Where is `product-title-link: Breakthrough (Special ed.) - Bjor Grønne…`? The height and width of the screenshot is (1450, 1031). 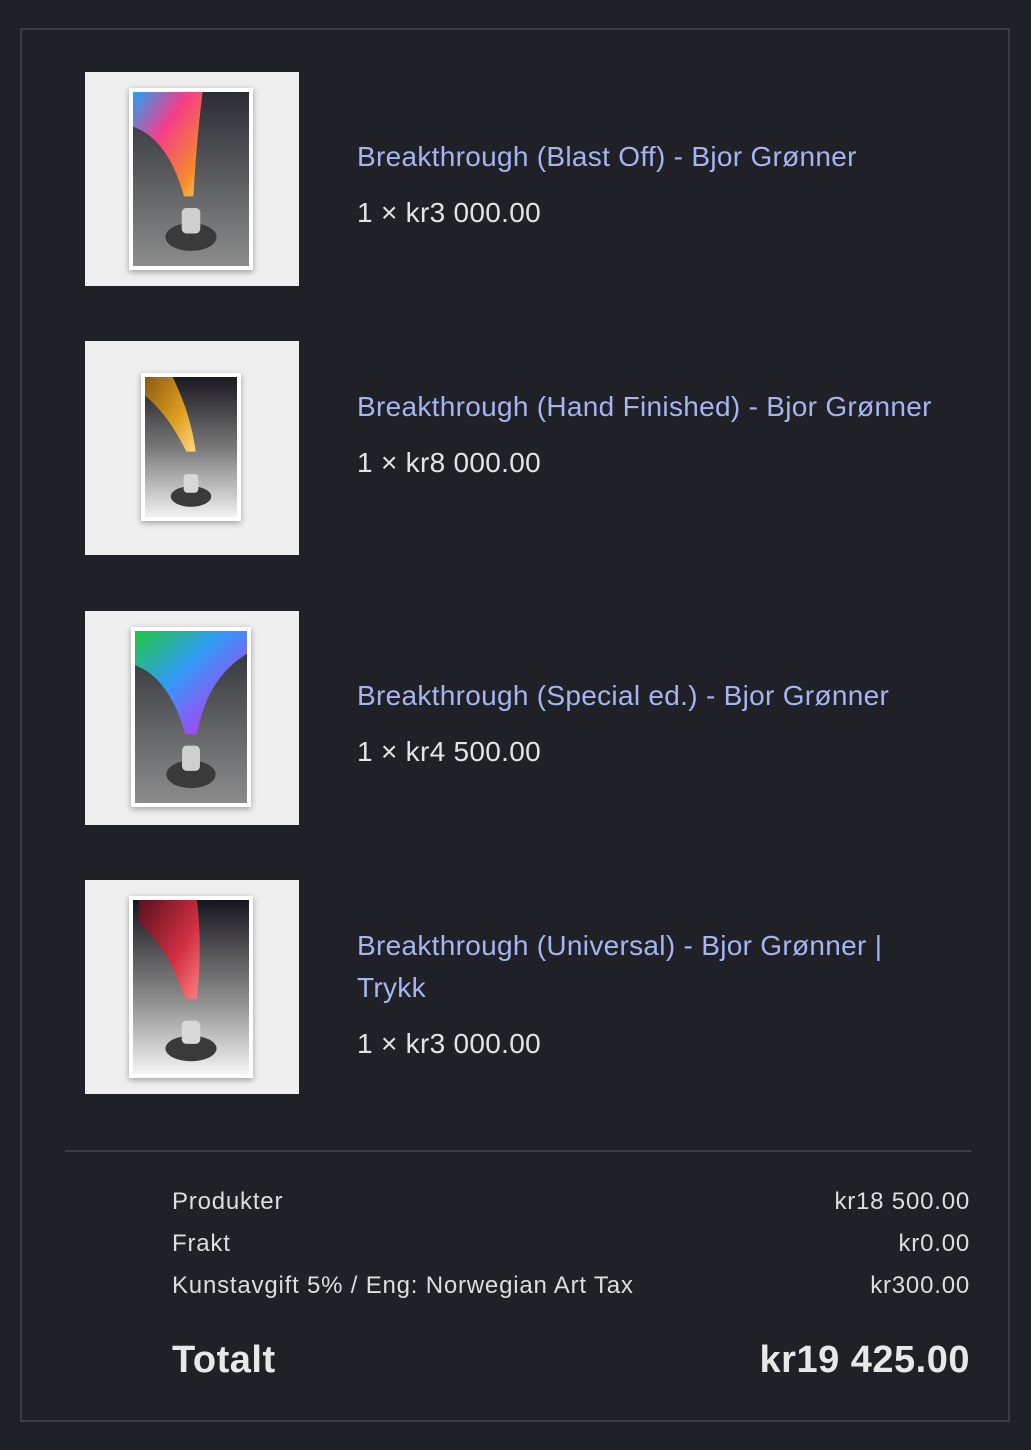 product-title-link: Breakthrough (Special ed.) - Bjor Grønne… is located at coordinates (657, 696).